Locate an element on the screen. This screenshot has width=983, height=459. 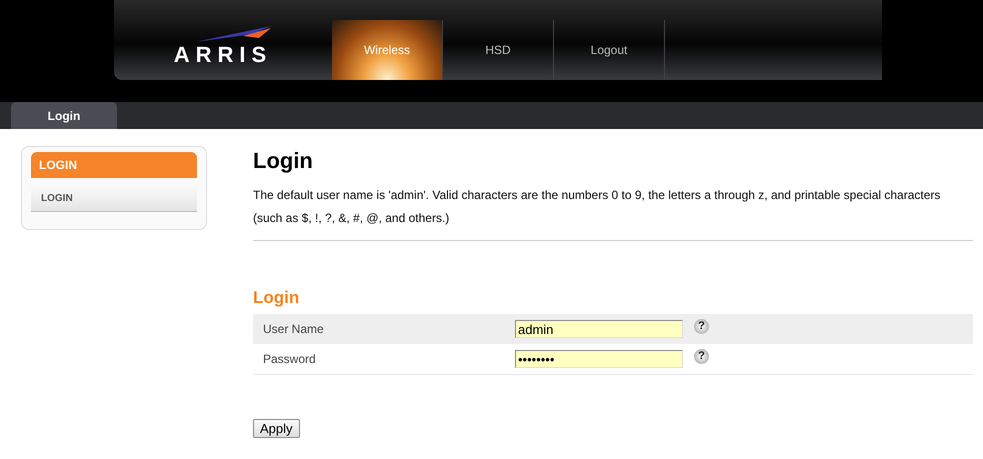
apply-button: Apply is located at coordinates (276, 428).